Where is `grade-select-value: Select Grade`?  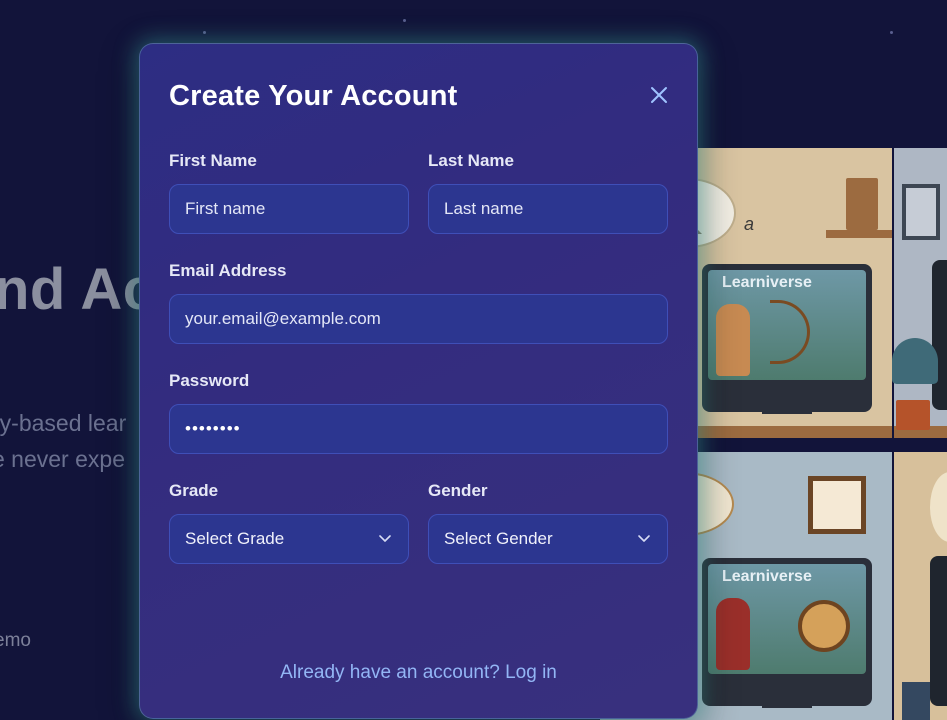 grade-select-value: Select Grade is located at coordinates (235, 538).